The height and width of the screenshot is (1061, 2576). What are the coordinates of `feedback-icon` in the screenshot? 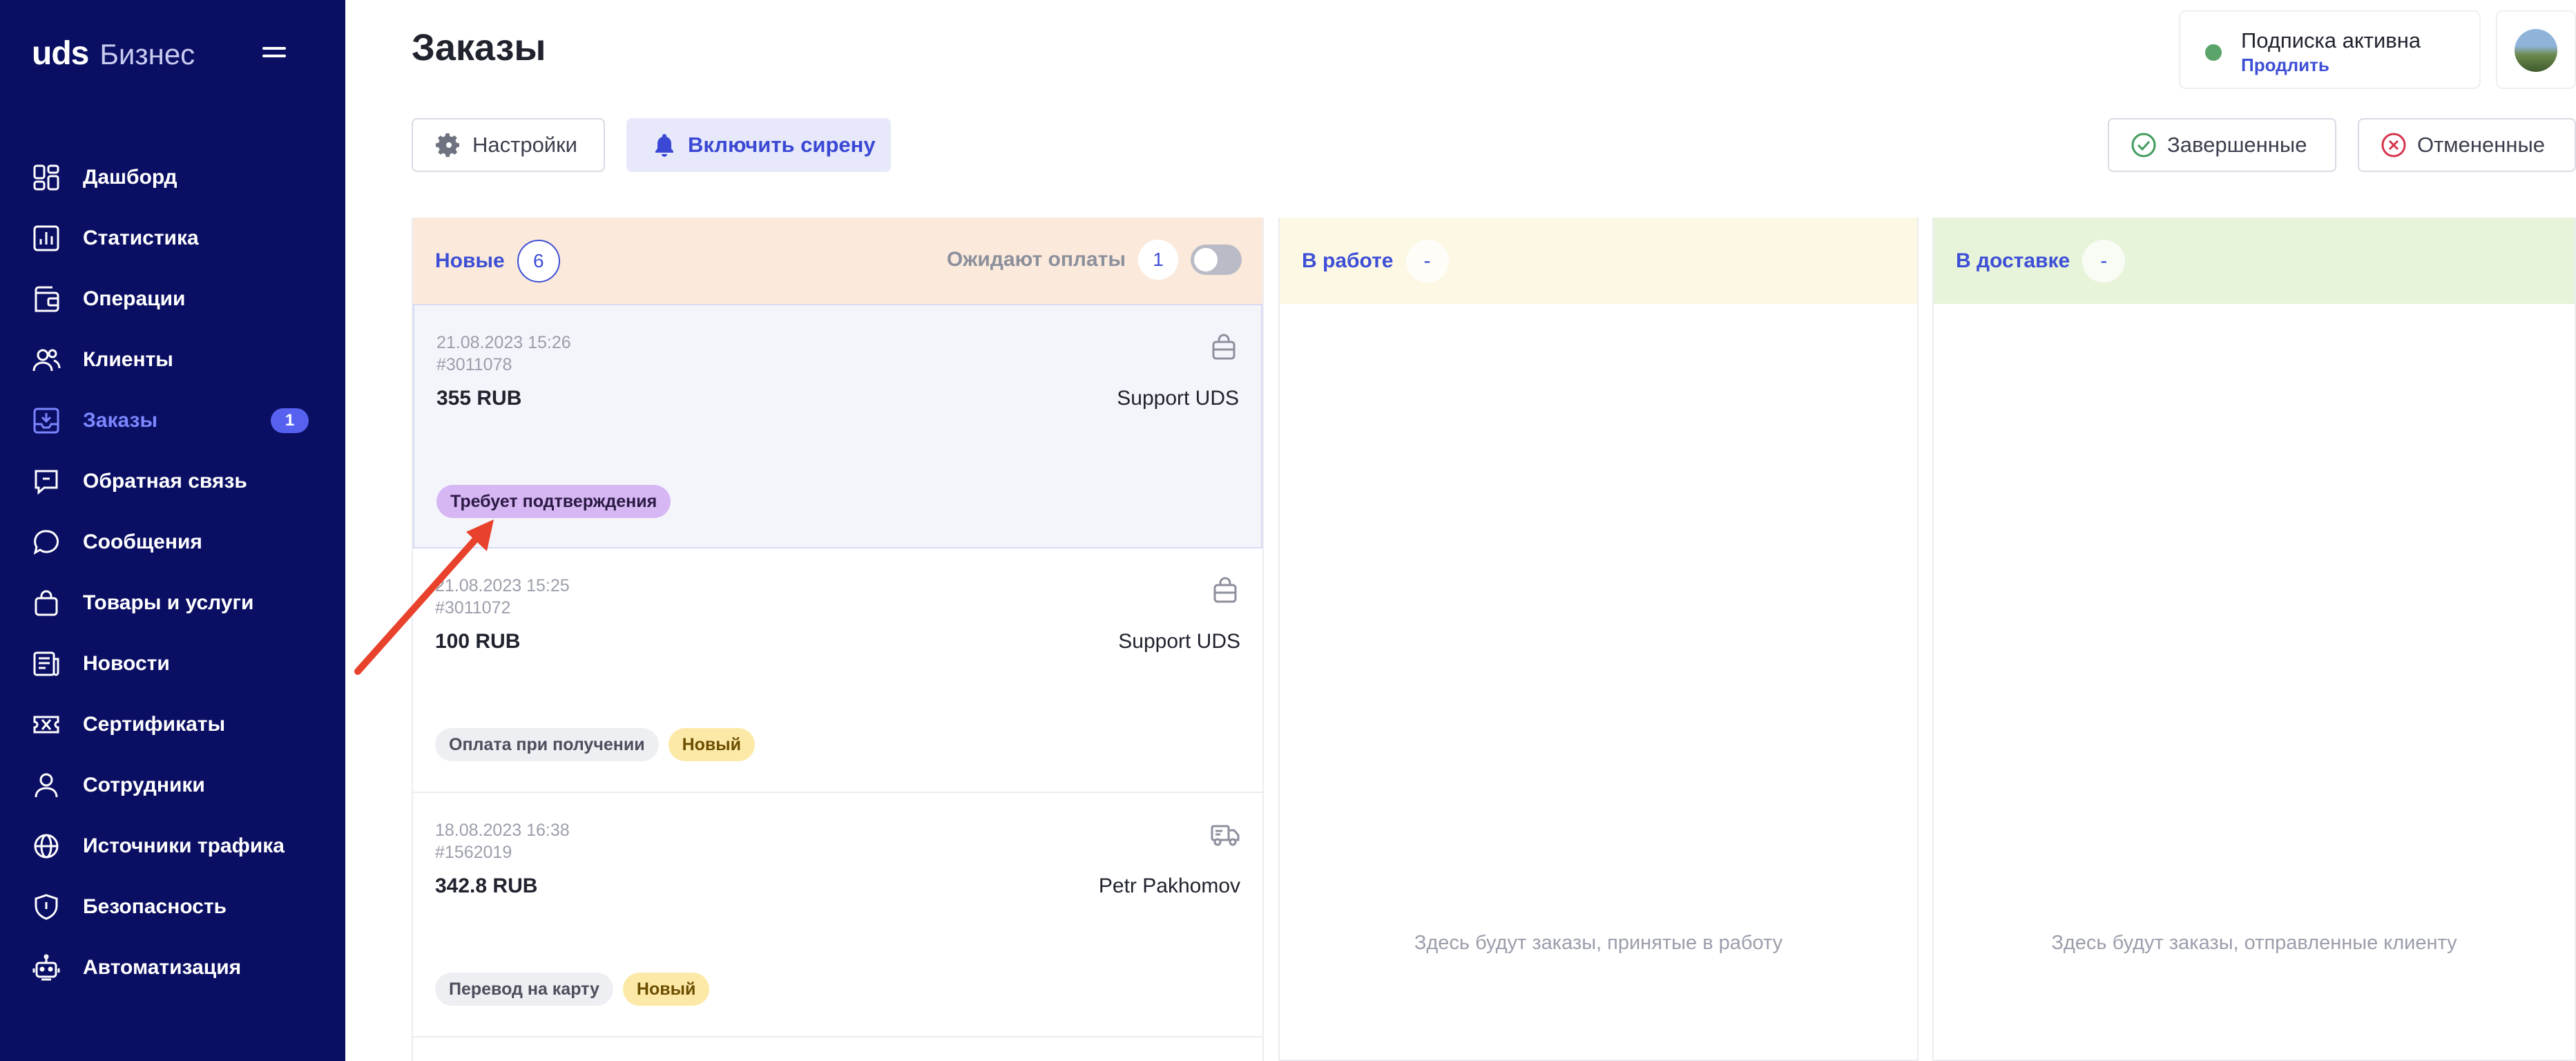 It's located at (46, 482).